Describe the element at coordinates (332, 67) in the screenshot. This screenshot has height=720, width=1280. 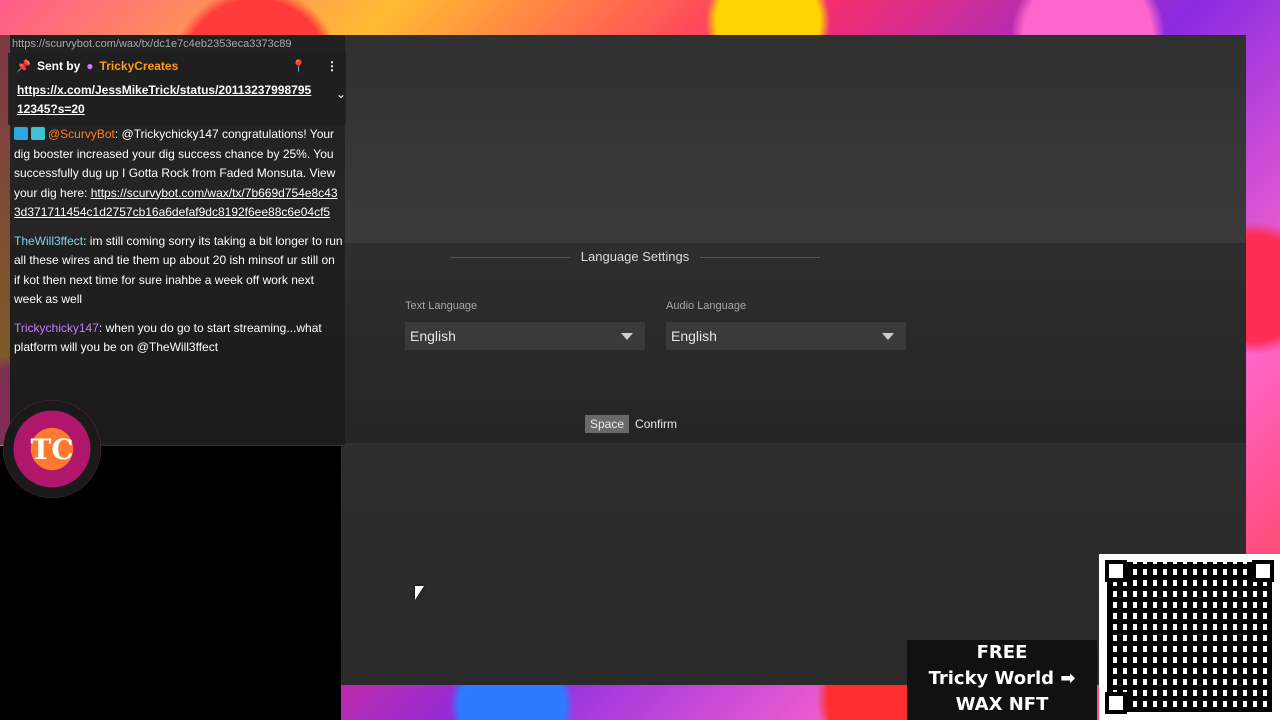
I see `more-options-icon: ⋮` at that location.